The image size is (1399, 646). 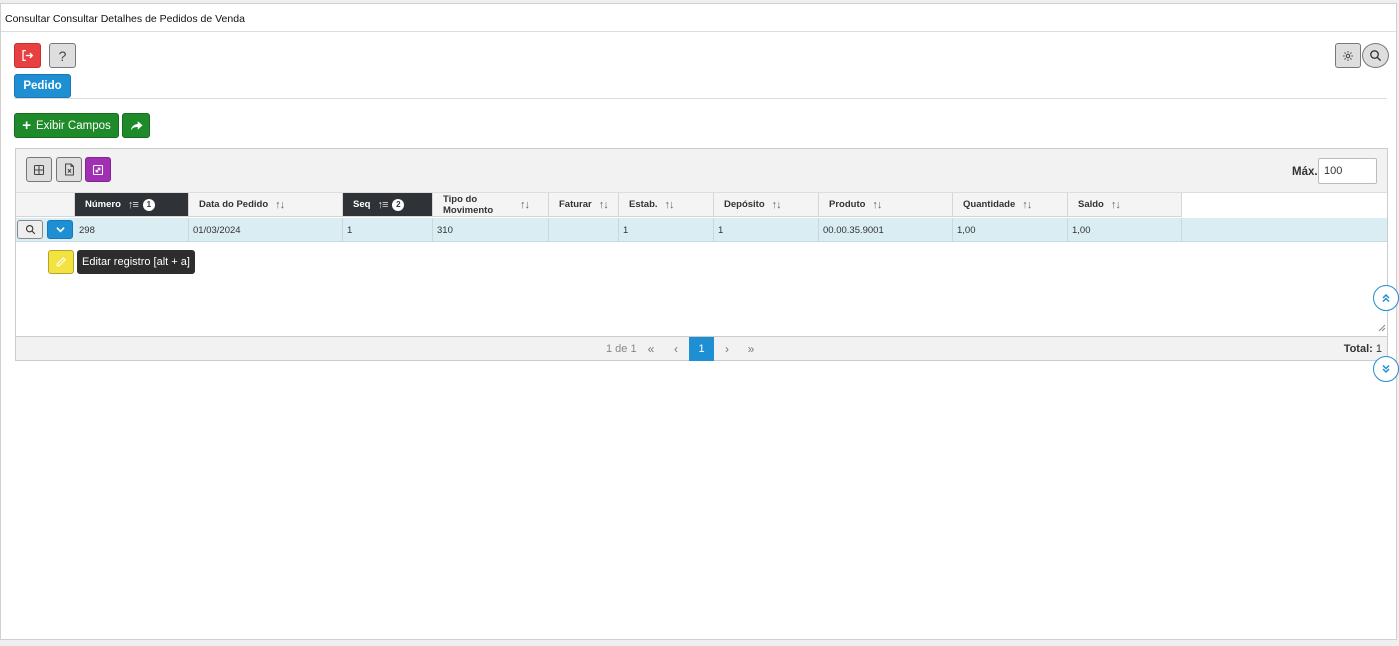 I want to click on grid-icon, so click(x=39, y=169).